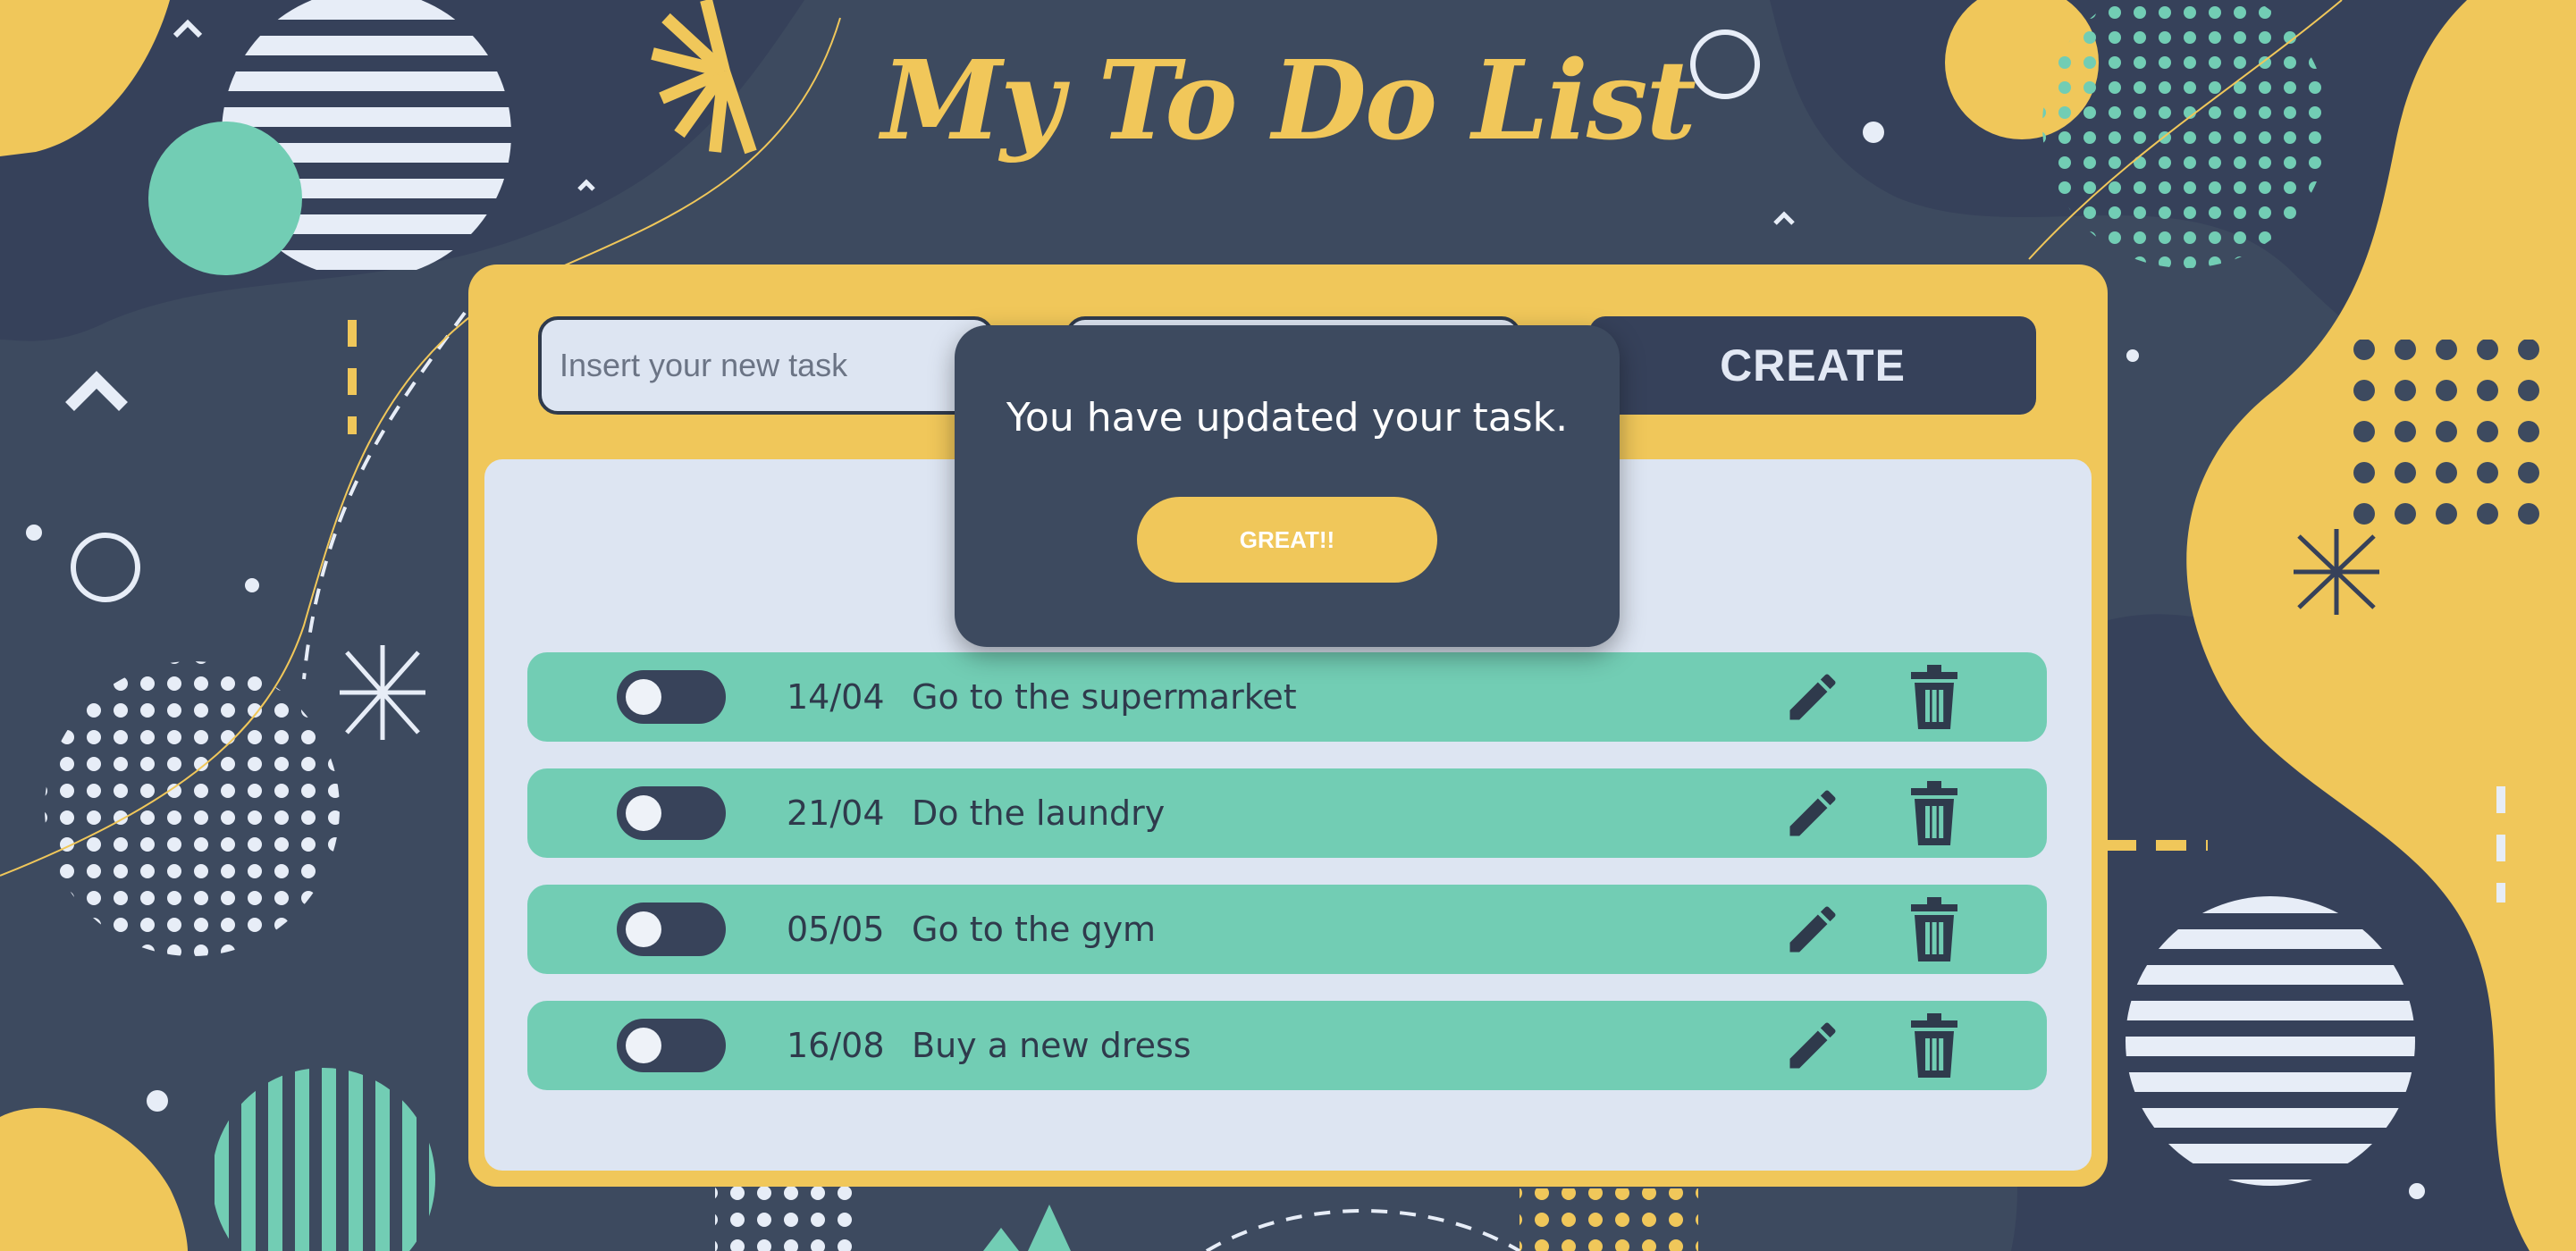 The height and width of the screenshot is (1251, 2576). What do you see at coordinates (1039, 813) in the screenshot?
I see `task-text: Do the laundry` at bounding box center [1039, 813].